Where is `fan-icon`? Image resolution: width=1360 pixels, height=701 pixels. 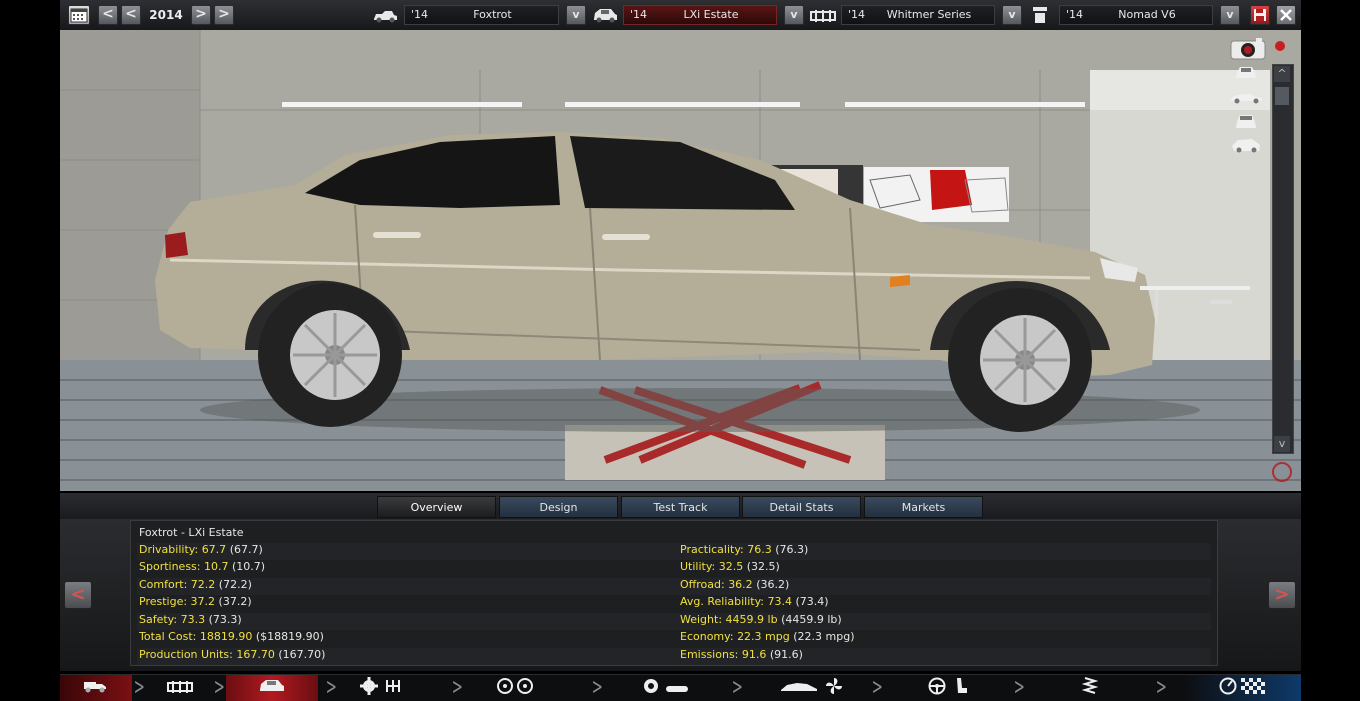 fan-icon is located at coordinates (834, 688).